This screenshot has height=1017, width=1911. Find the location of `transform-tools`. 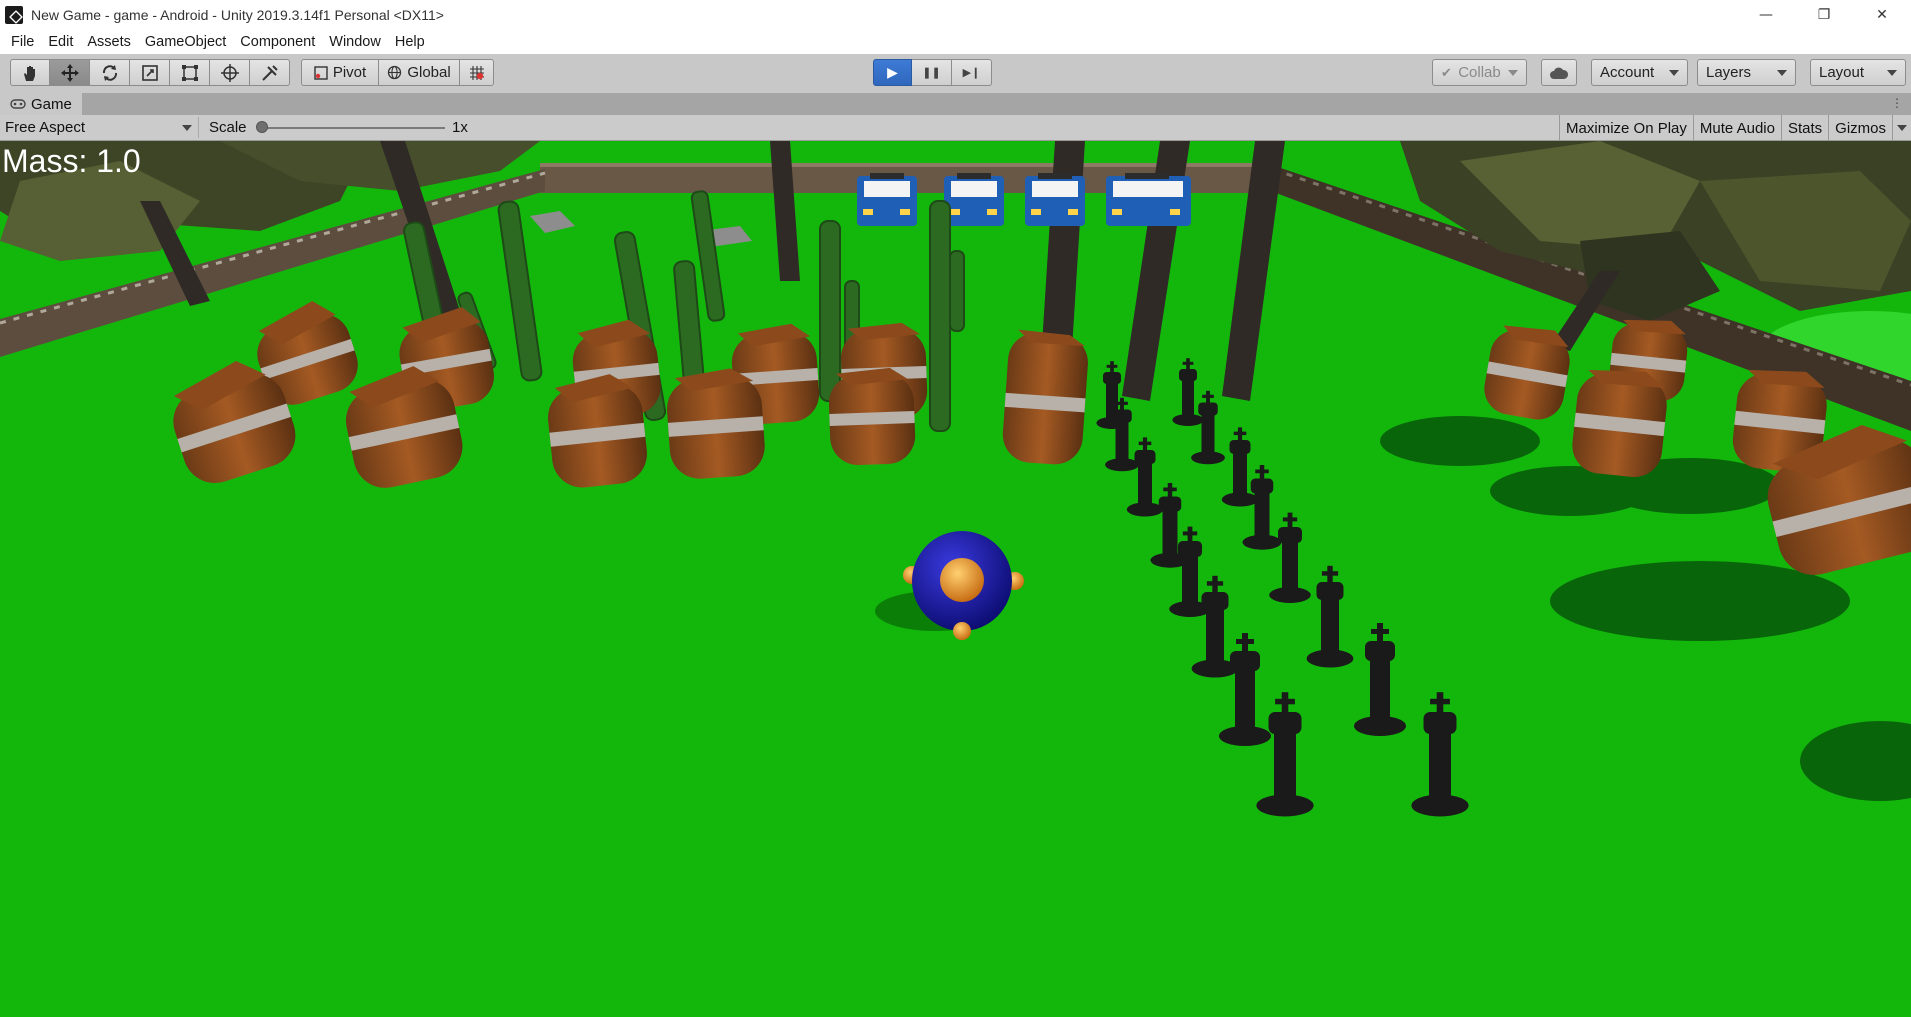

transform-tools is located at coordinates (150, 72).